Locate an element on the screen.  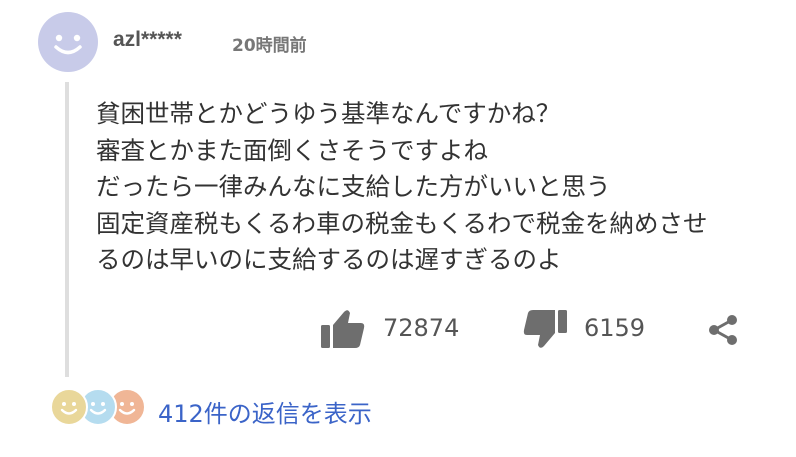
show-replies-button: 412件の返信を表示 is located at coordinates (228, 409).